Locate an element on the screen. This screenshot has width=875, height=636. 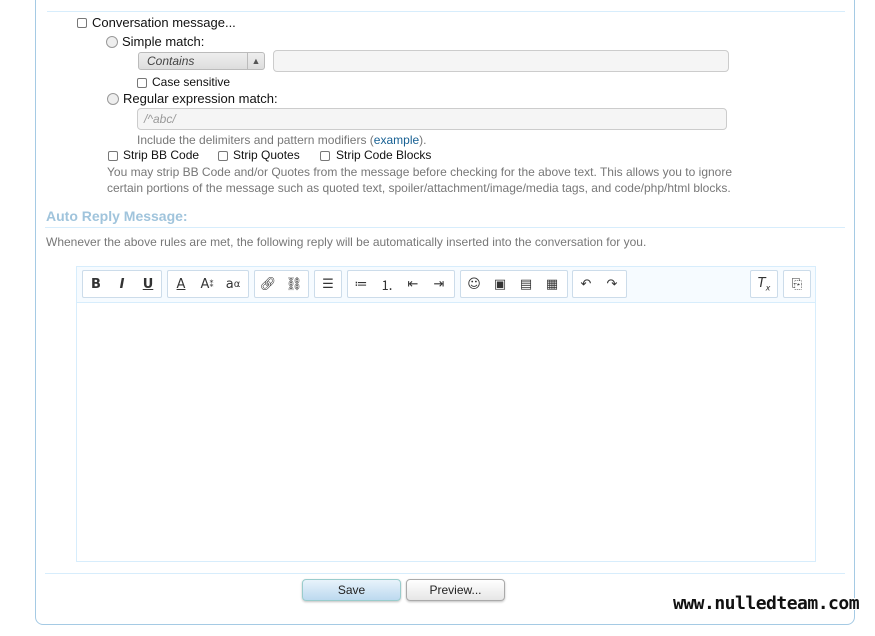
image-button: ▣ is located at coordinates (500, 284).